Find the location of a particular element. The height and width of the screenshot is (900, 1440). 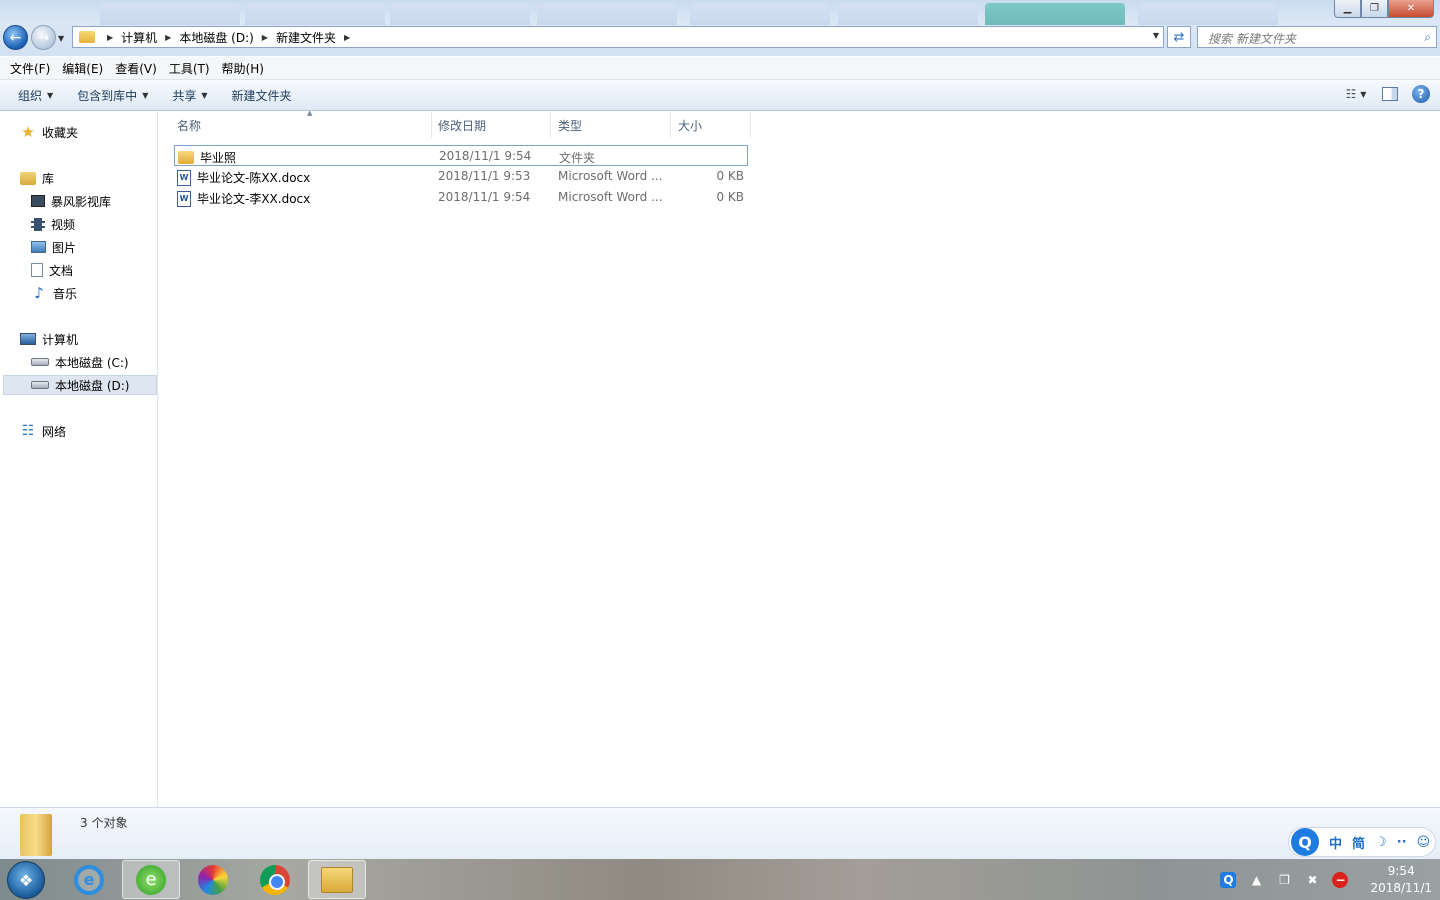

ime-simplified-mode: 简 is located at coordinates (1358, 842).